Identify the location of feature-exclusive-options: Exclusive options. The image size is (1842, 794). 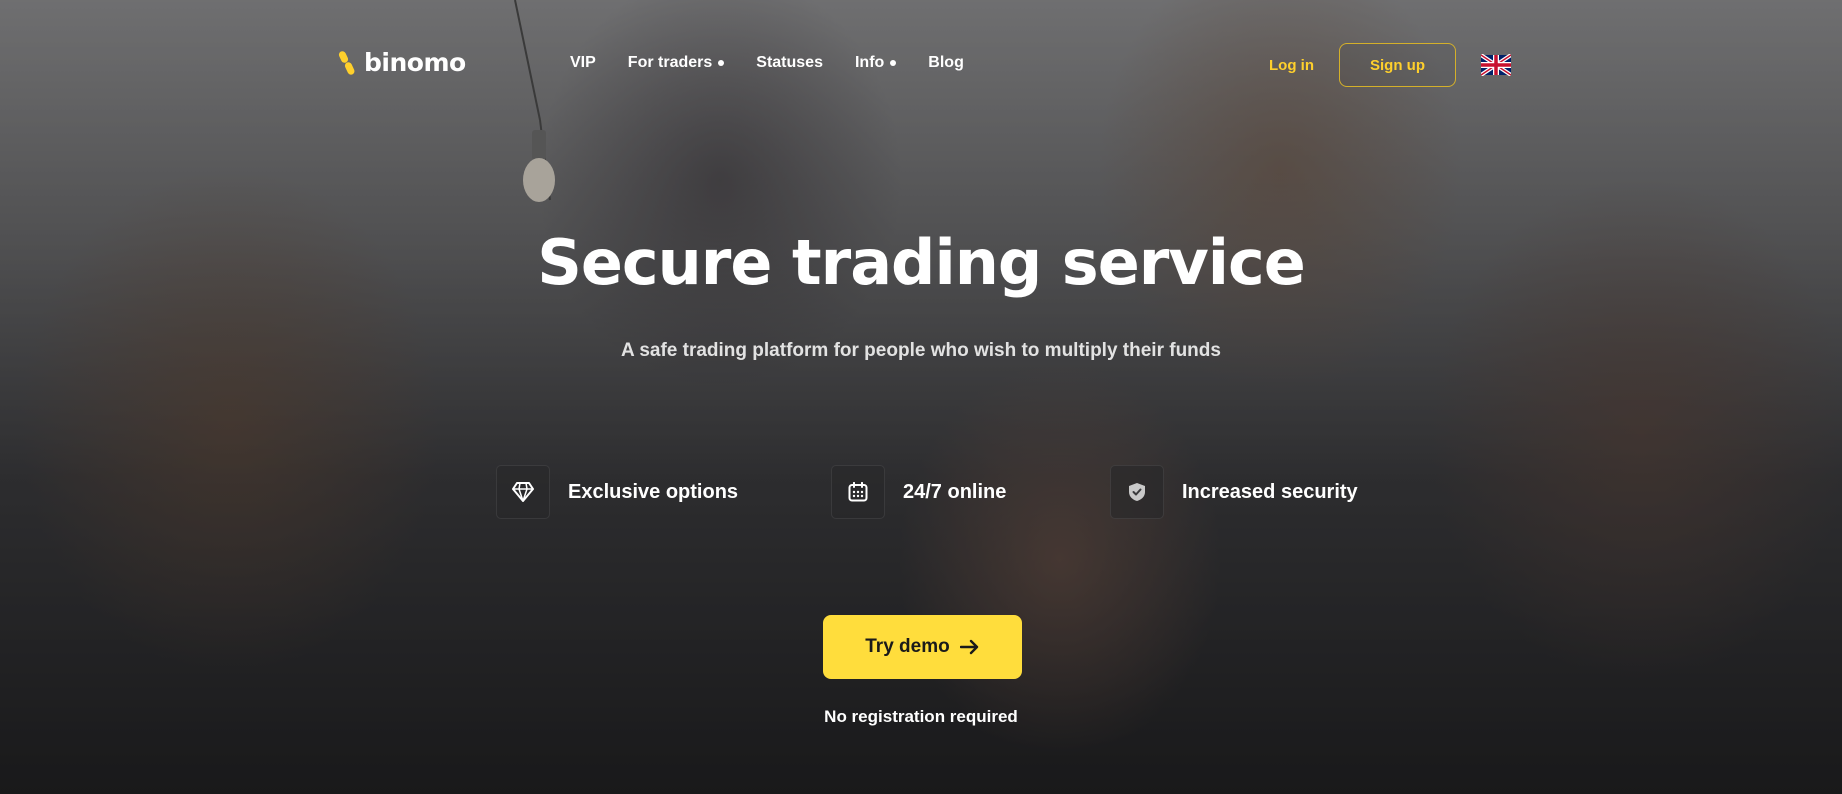
(617, 492).